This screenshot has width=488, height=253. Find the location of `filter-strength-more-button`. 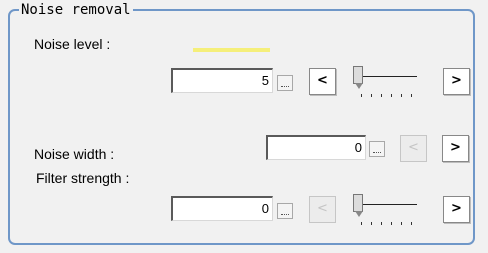

filter-strength-more-button is located at coordinates (285, 211).